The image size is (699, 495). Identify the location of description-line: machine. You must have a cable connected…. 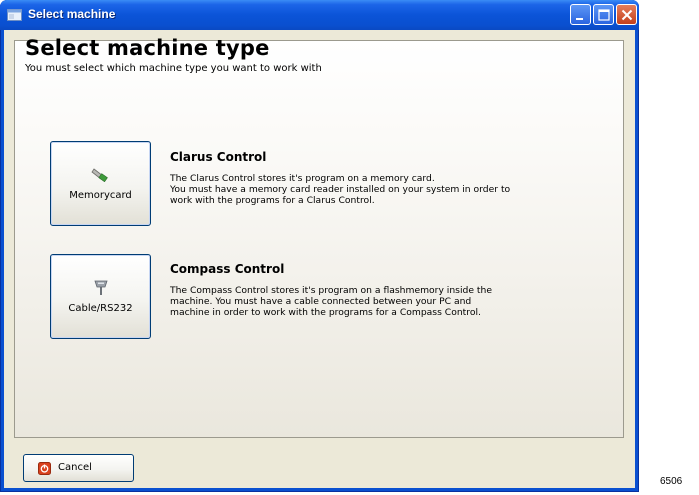
(321, 301).